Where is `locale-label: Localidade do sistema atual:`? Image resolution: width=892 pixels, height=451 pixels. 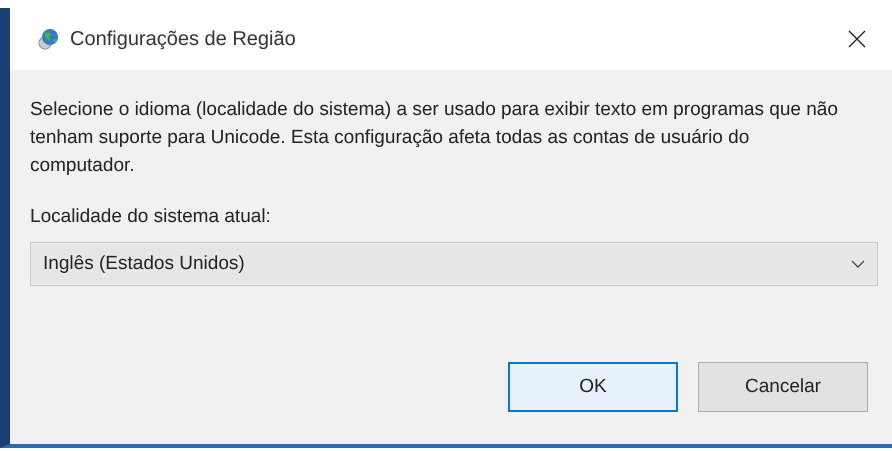
locale-label: Localidade do sistema atual: is located at coordinates (151, 217).